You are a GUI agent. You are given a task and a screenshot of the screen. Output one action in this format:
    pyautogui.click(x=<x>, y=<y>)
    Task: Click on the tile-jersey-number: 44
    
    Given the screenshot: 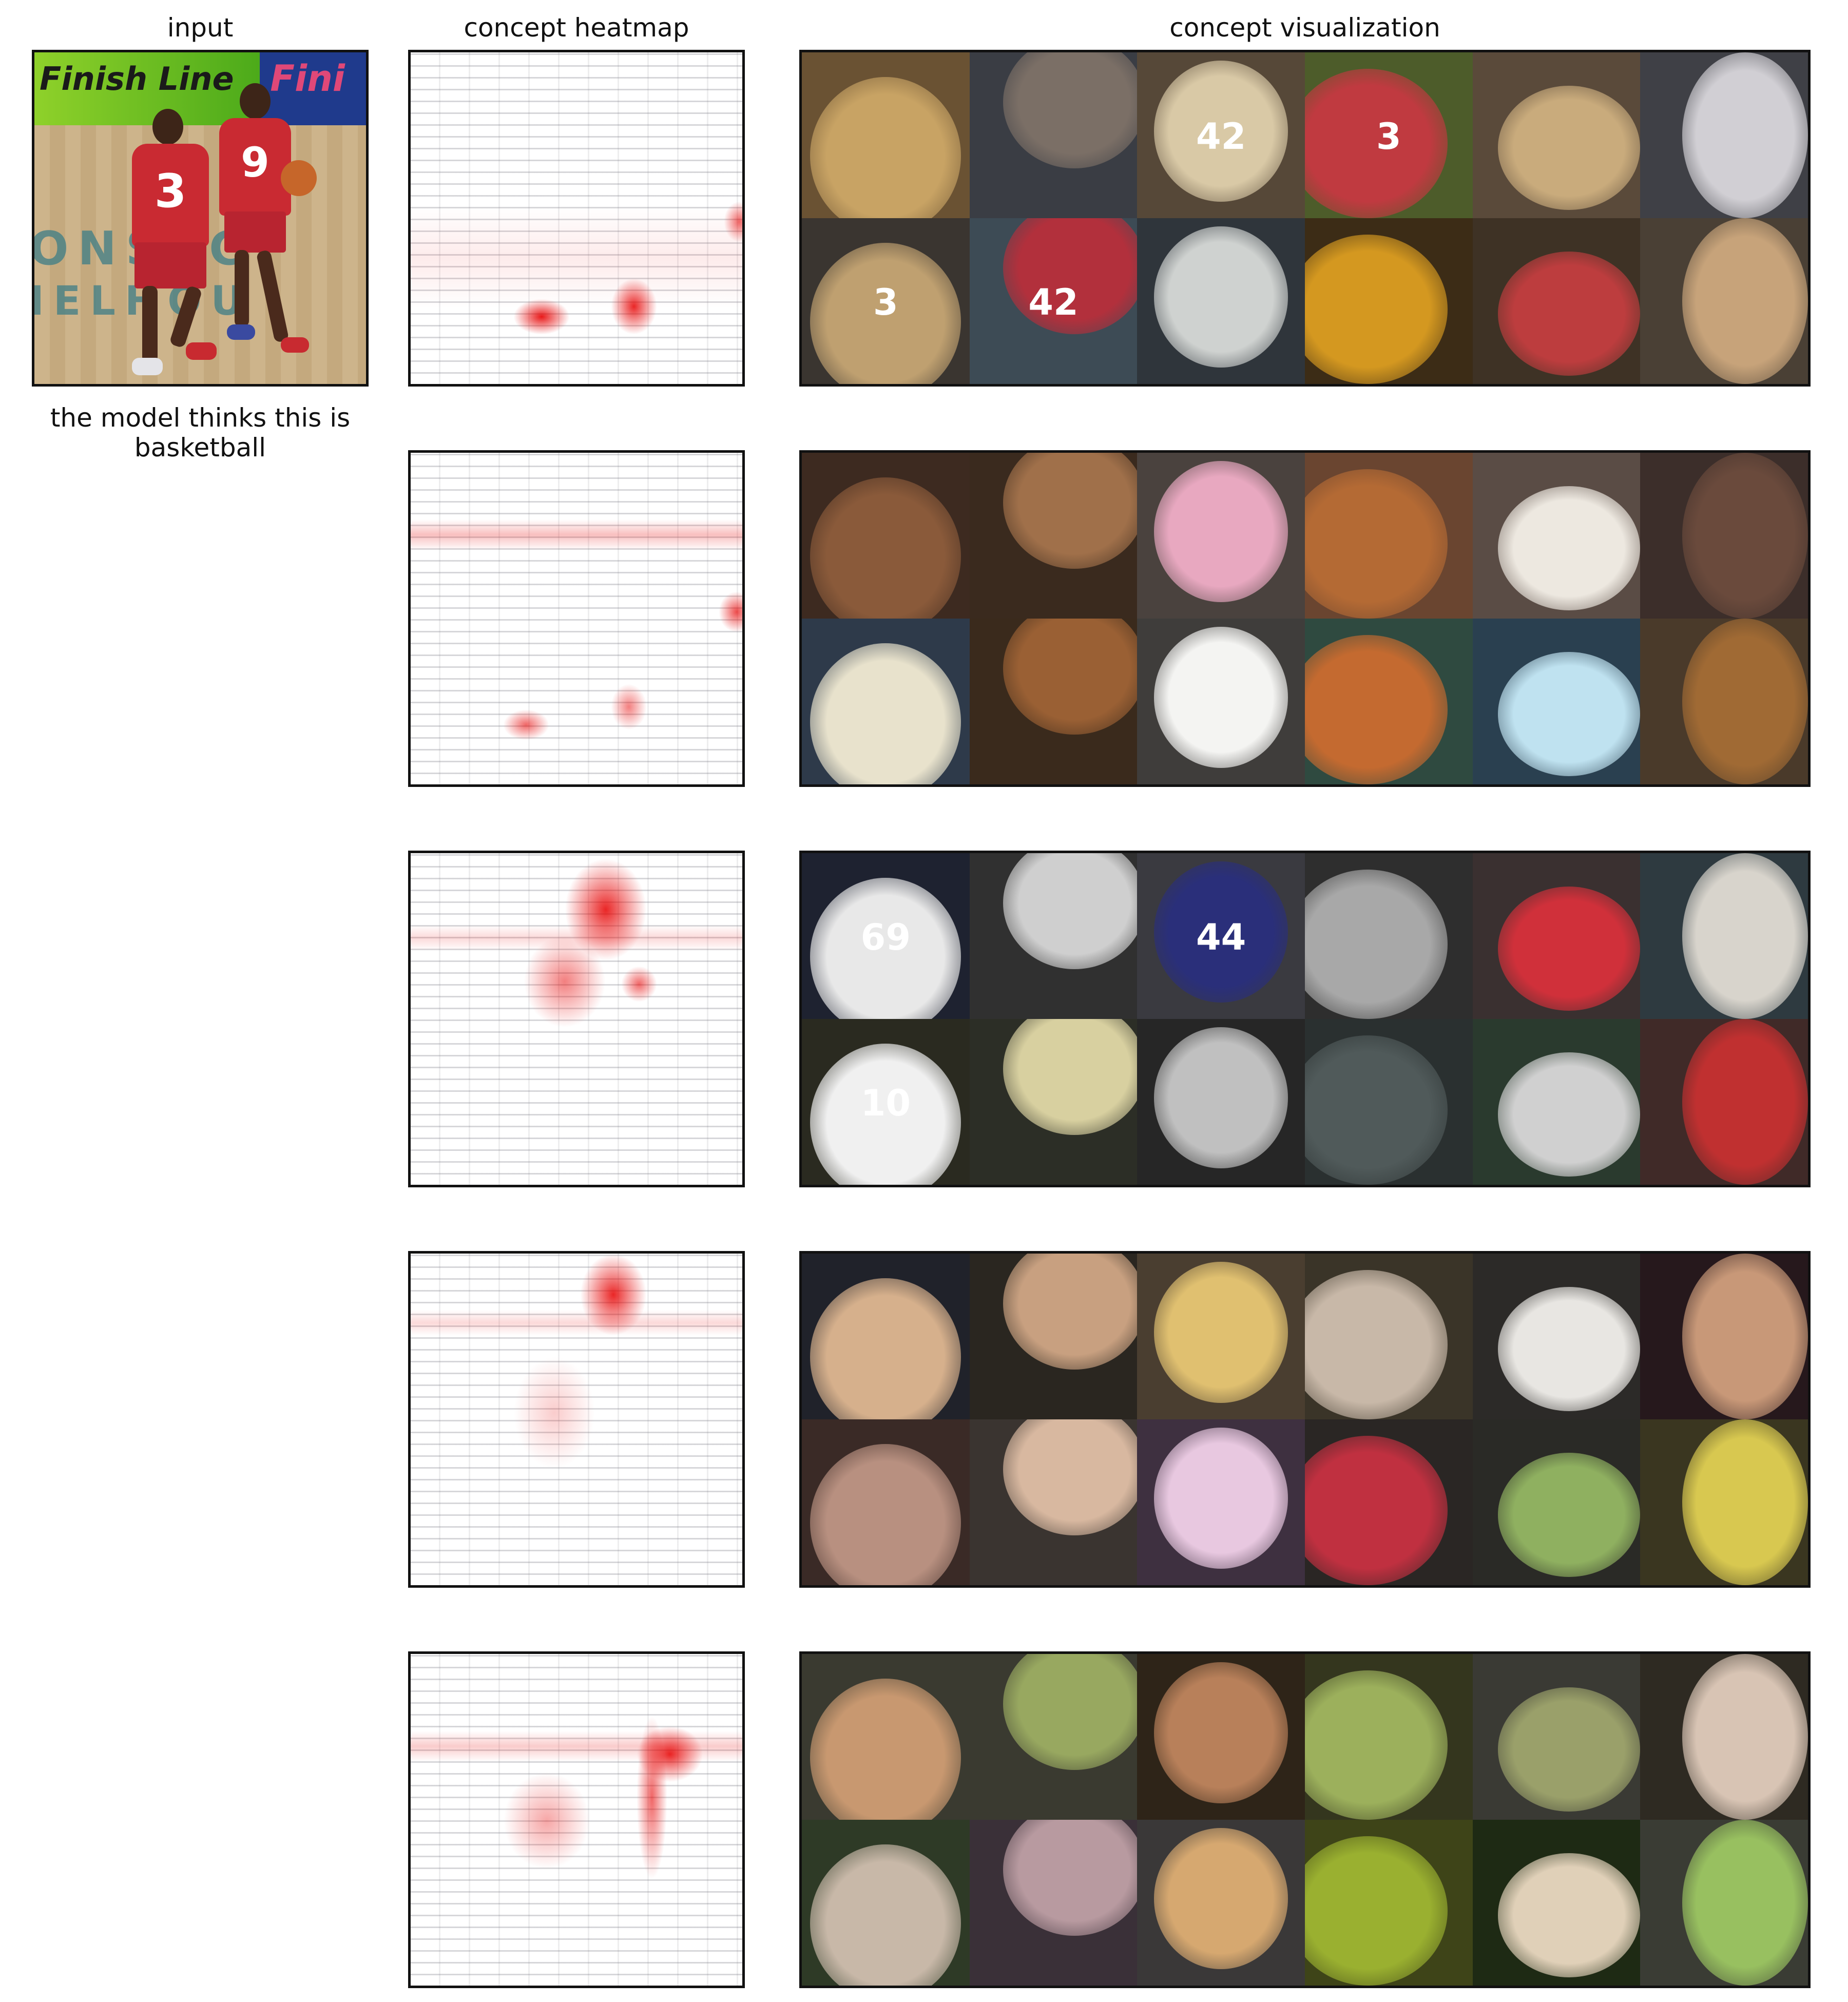 What is the action you would take?
    pyautogui.click(x=1221, y=937)
    